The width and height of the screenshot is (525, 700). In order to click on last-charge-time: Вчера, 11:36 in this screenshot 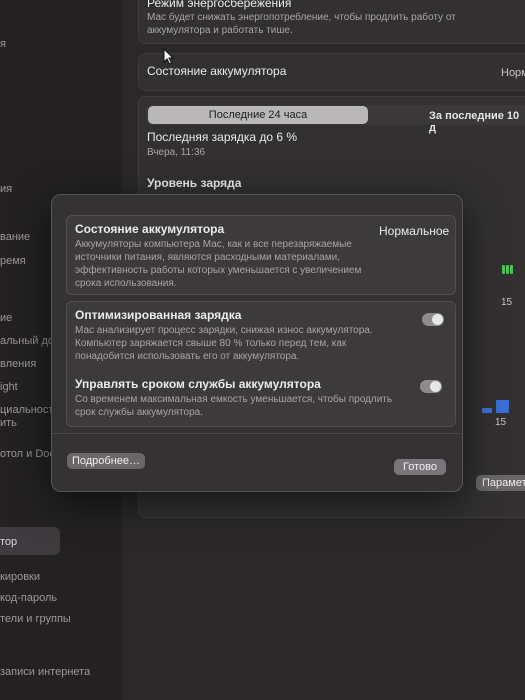, I will do `click(176, 152)`.